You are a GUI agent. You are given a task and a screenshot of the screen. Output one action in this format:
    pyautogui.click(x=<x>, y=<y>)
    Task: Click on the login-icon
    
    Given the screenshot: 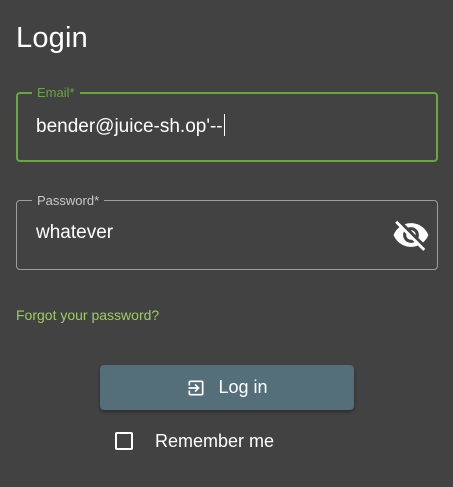 What is the action you would take?
    pyautogui.click(x=196, y=388)
    